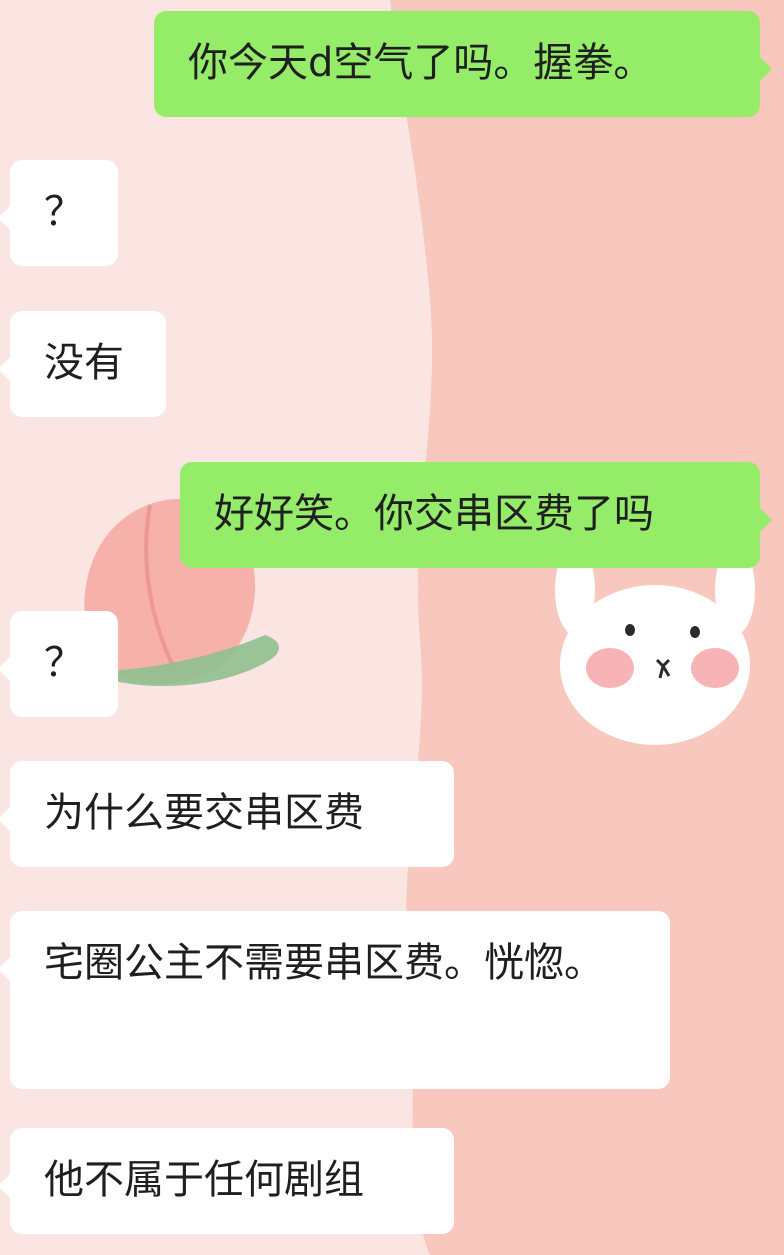 The height and width of the screenshot is (1255, 784). I want to click on message-bubble-outgoing: 你今天d空气了吗。握拳。, so click(463, 64).